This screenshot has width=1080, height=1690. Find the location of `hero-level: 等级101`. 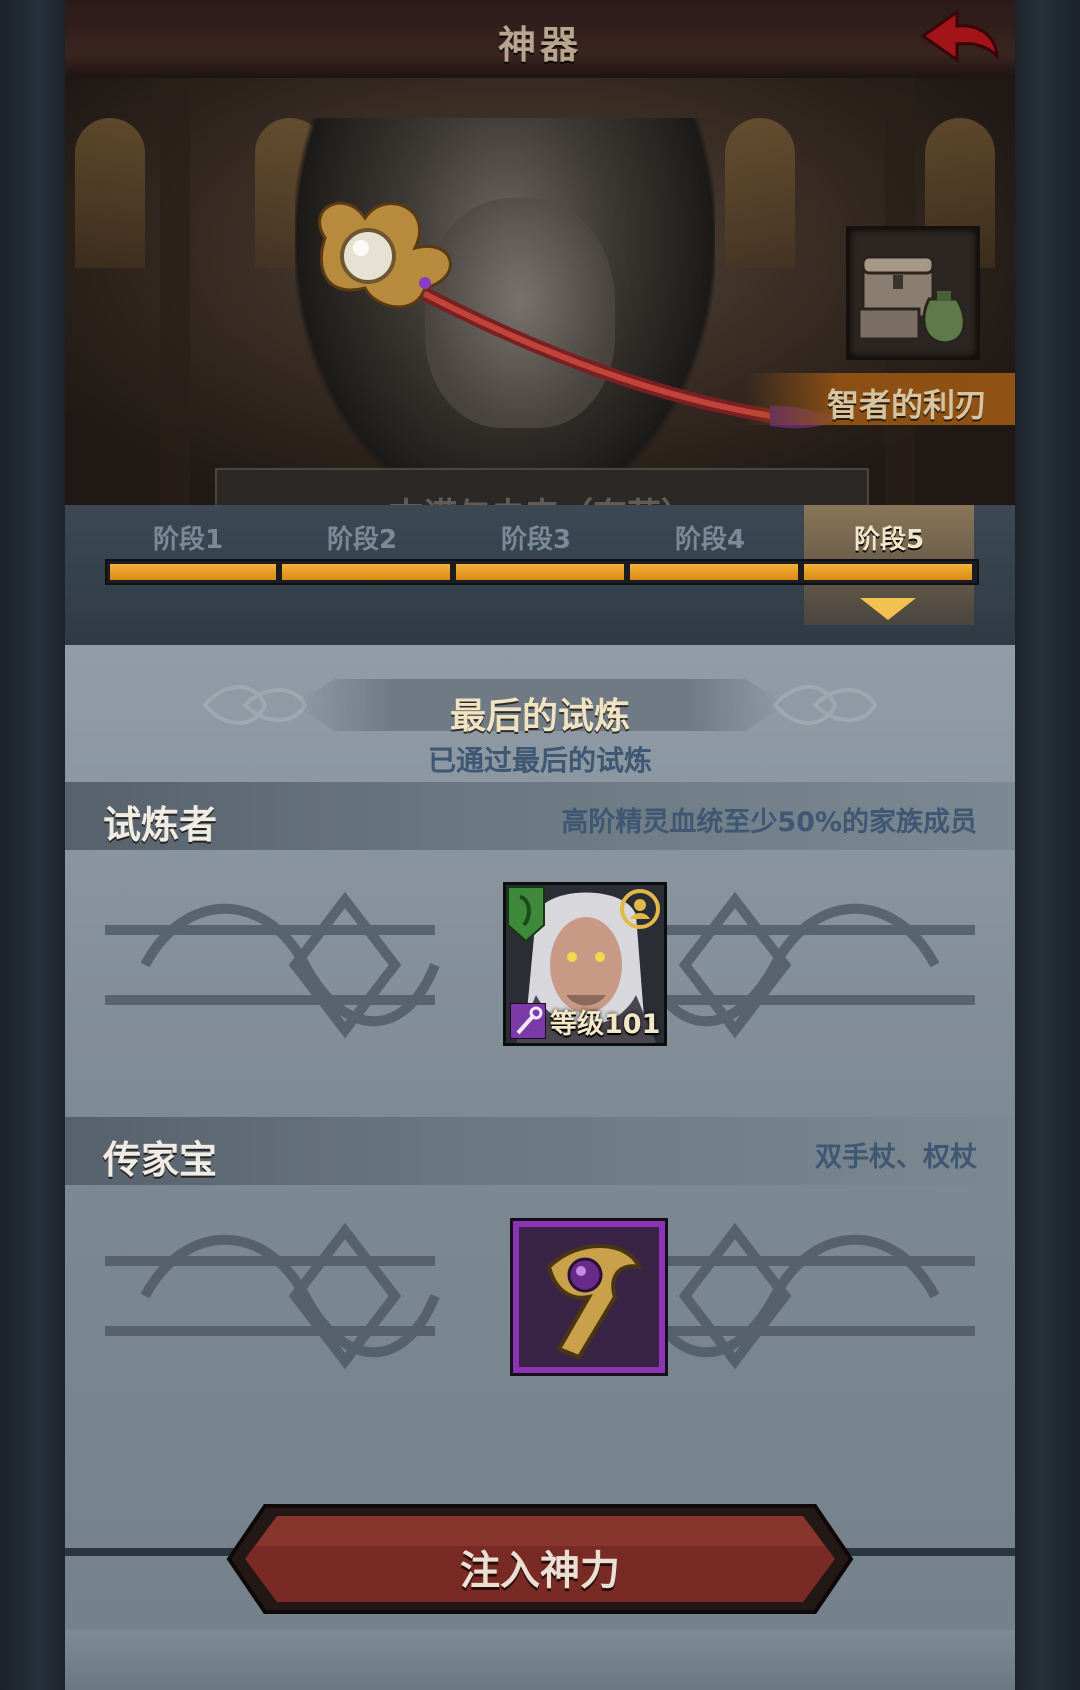

hero-level: 等级101 is located at coordinates (605, 1024).